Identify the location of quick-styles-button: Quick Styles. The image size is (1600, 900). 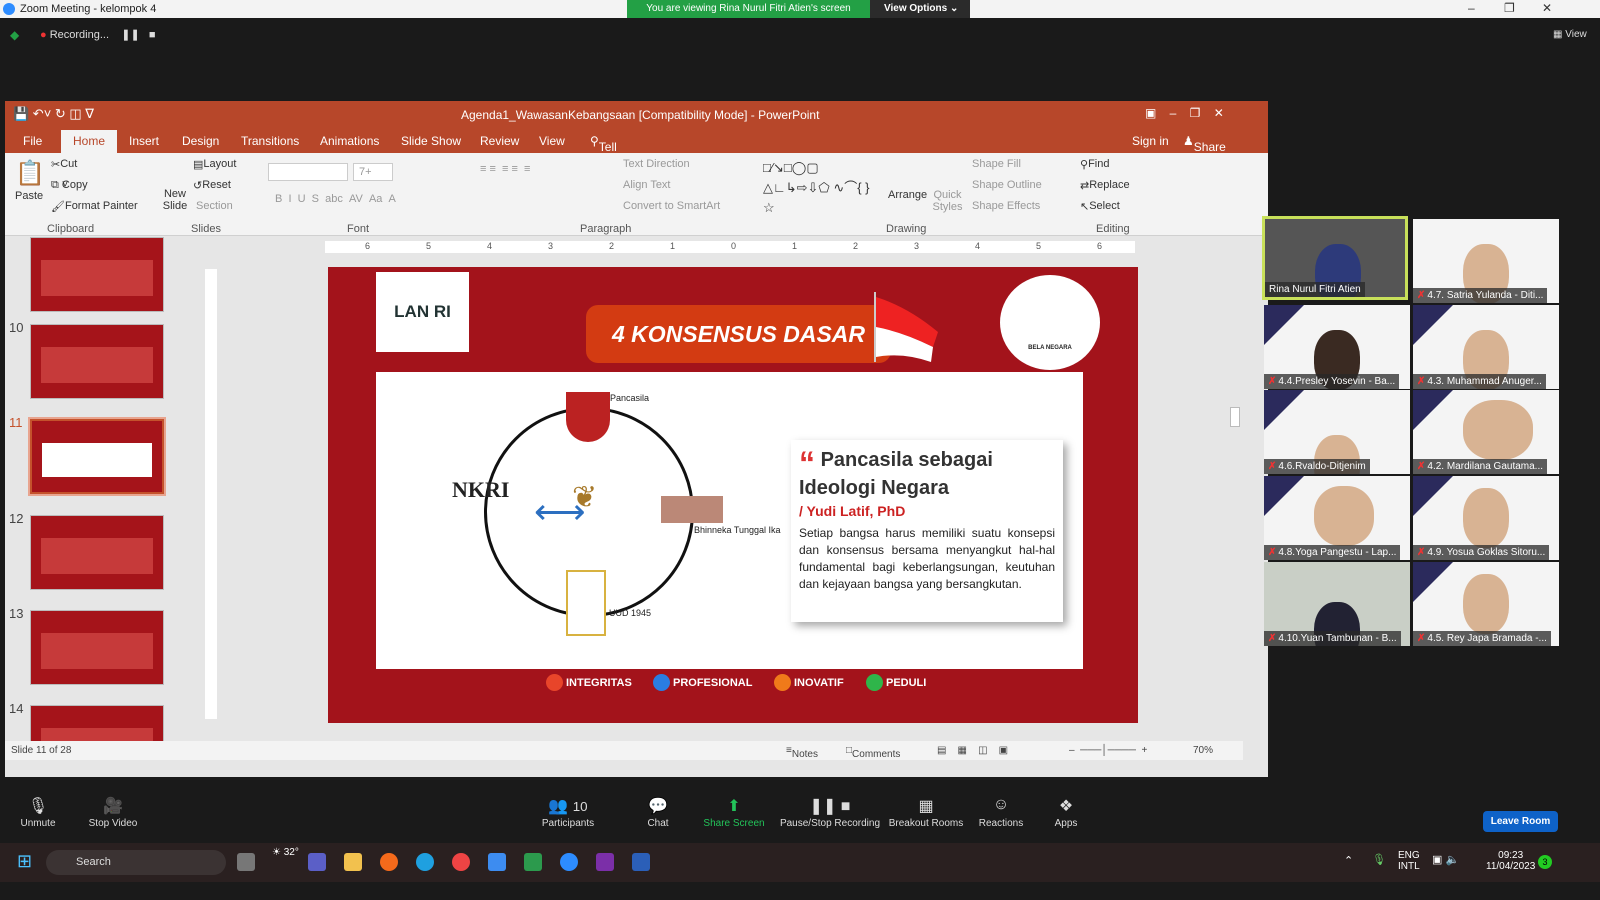
(947, 201).